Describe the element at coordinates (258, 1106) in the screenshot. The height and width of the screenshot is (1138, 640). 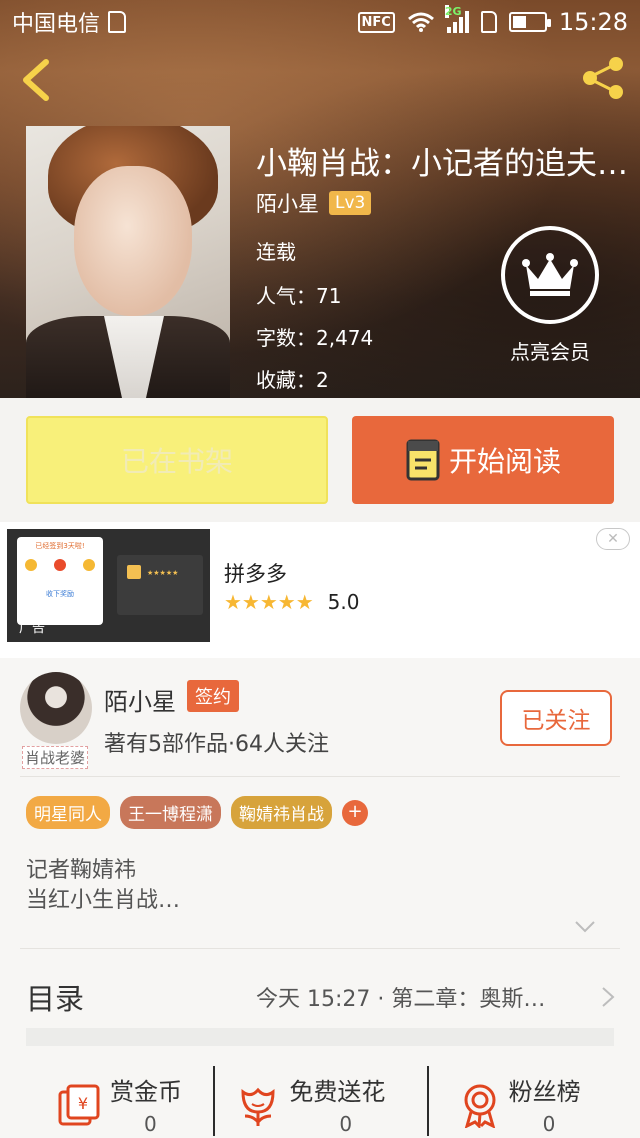
I see `flower-icon` at that location.